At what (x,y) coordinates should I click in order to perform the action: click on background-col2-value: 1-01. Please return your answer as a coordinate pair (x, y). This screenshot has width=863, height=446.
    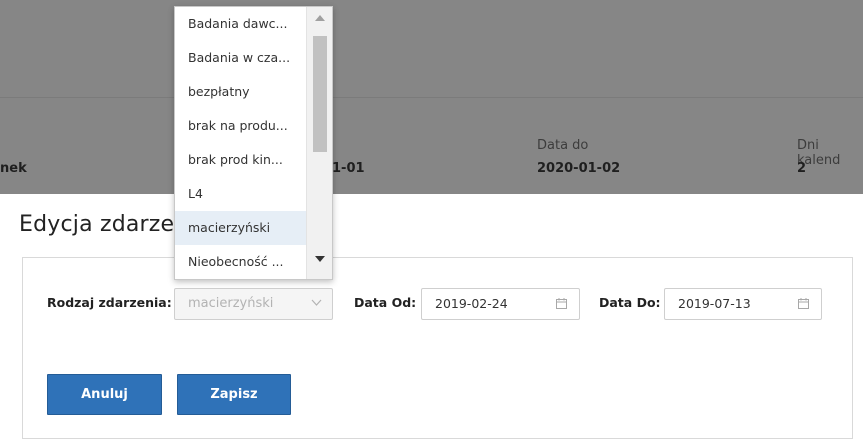
    Looking at the image, I should click on (348, 168).